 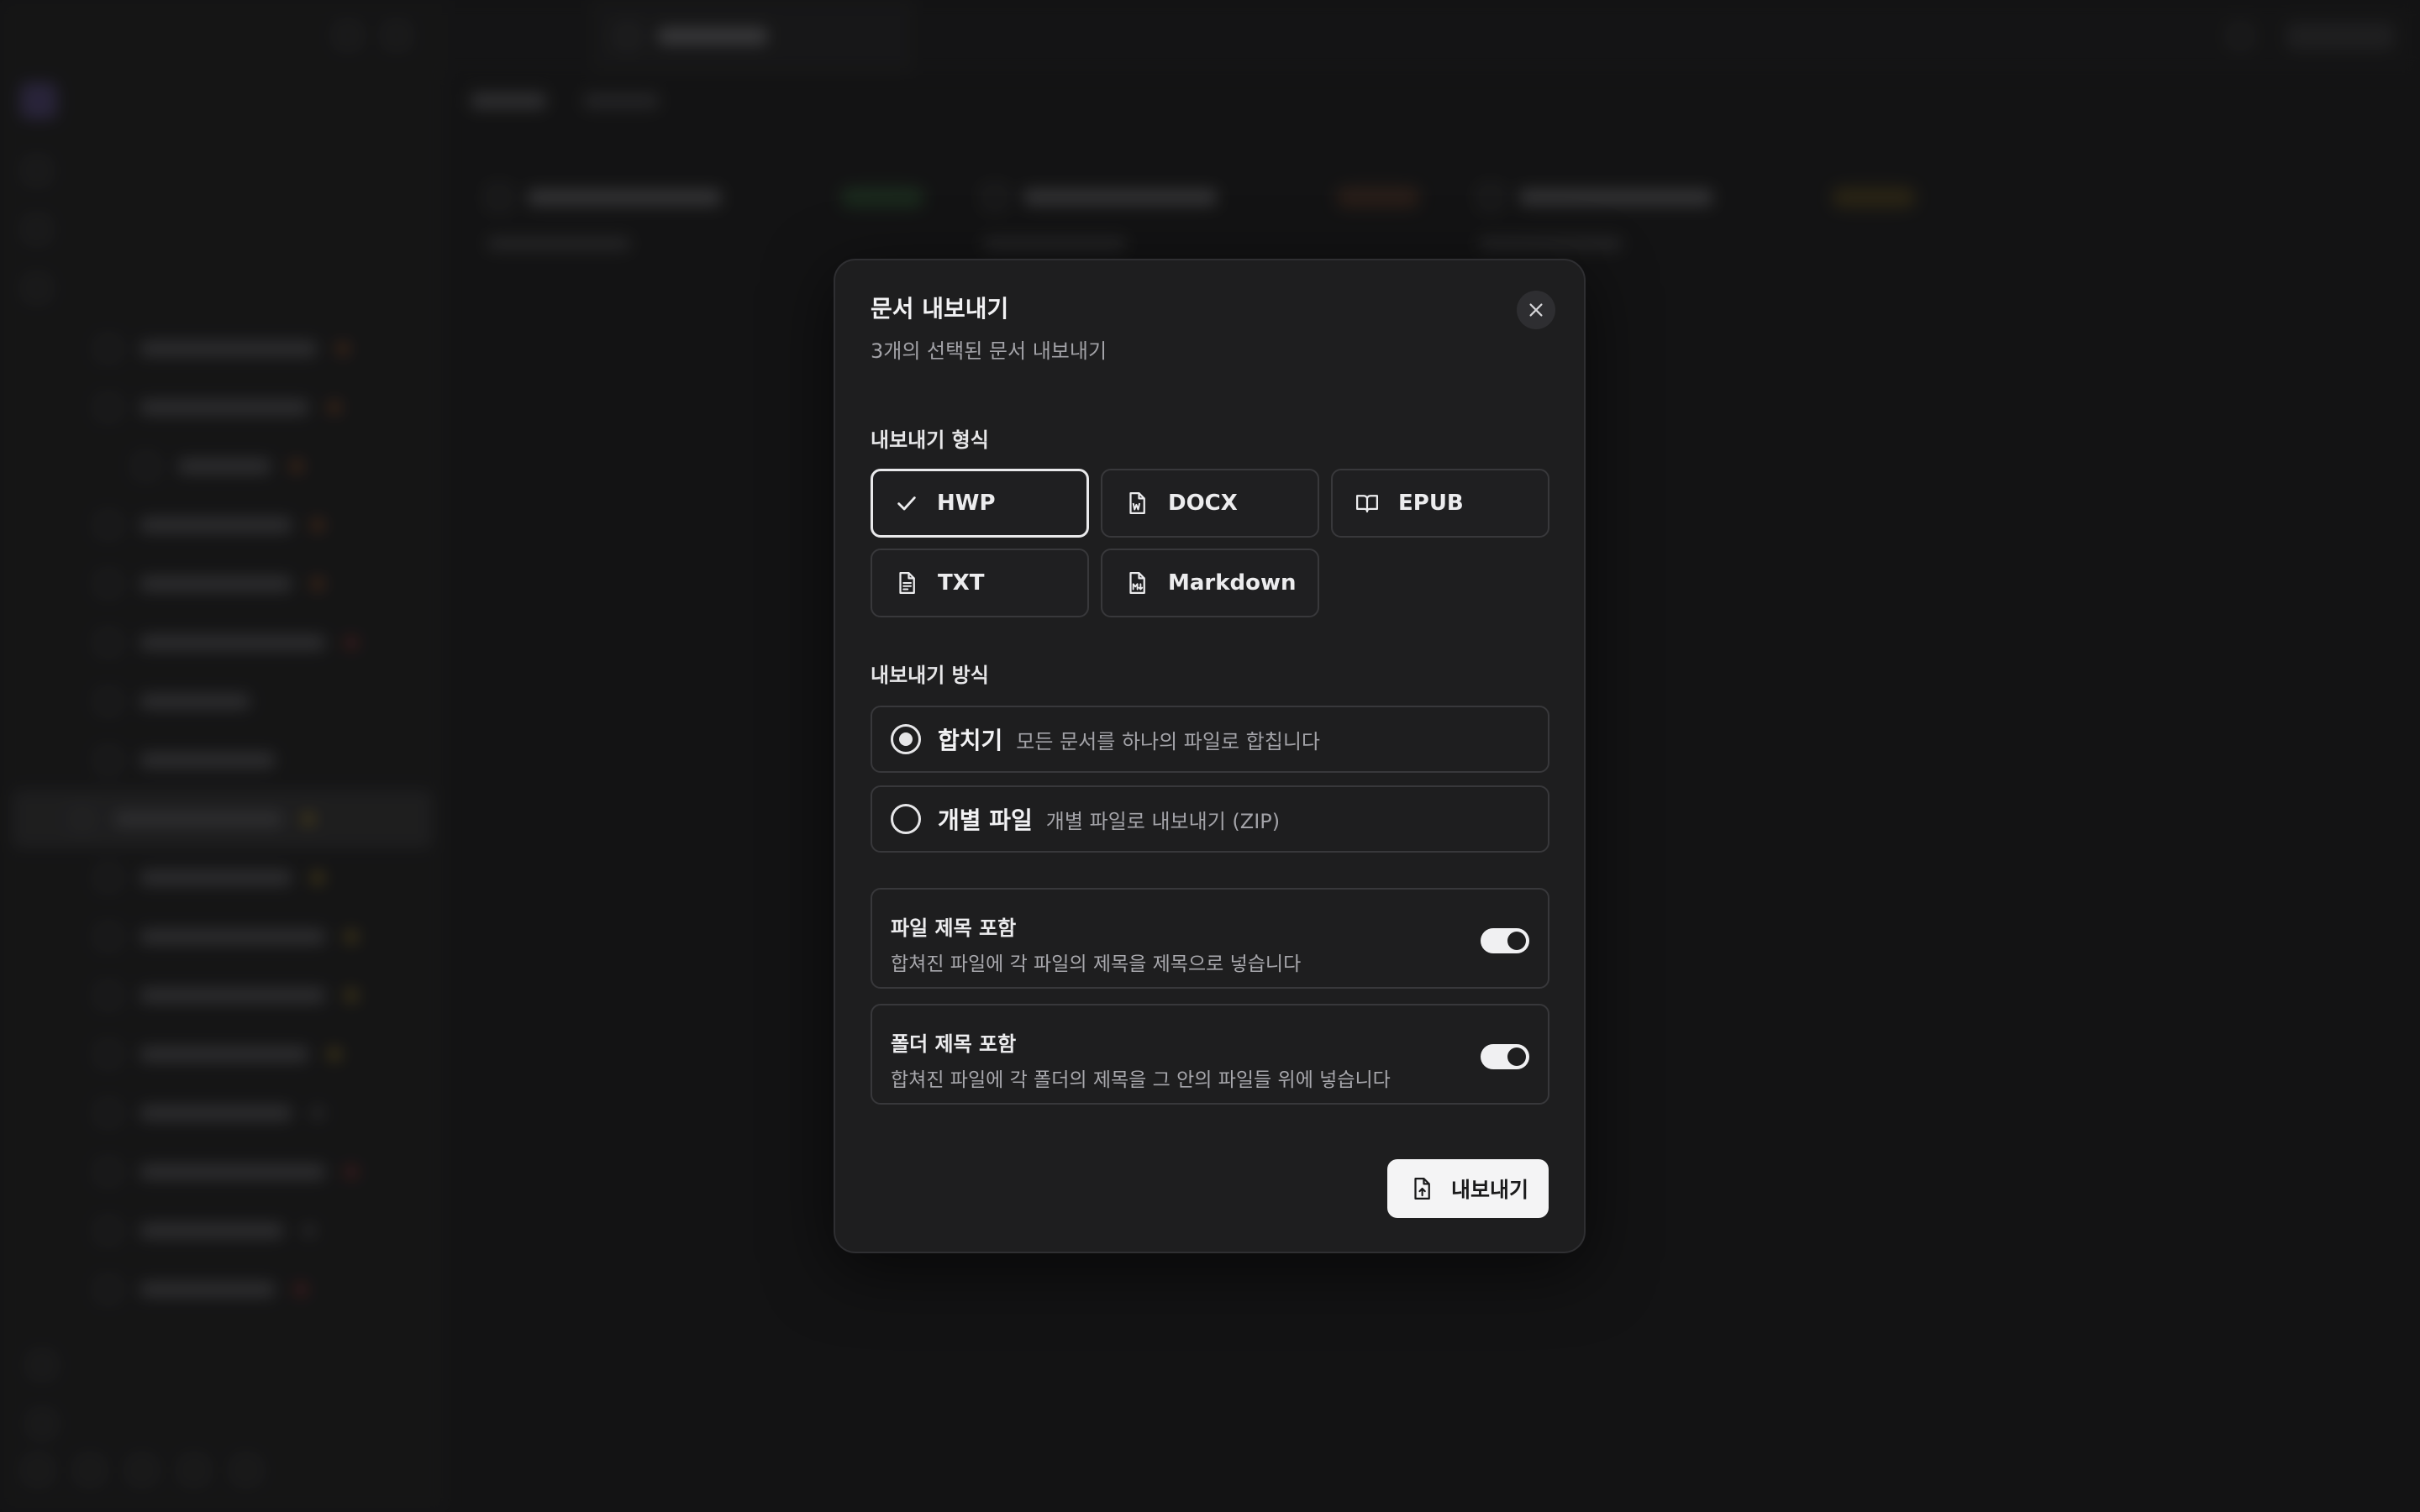 I want to click on export-button: 내보내기, so click(x=1468, y=1188).